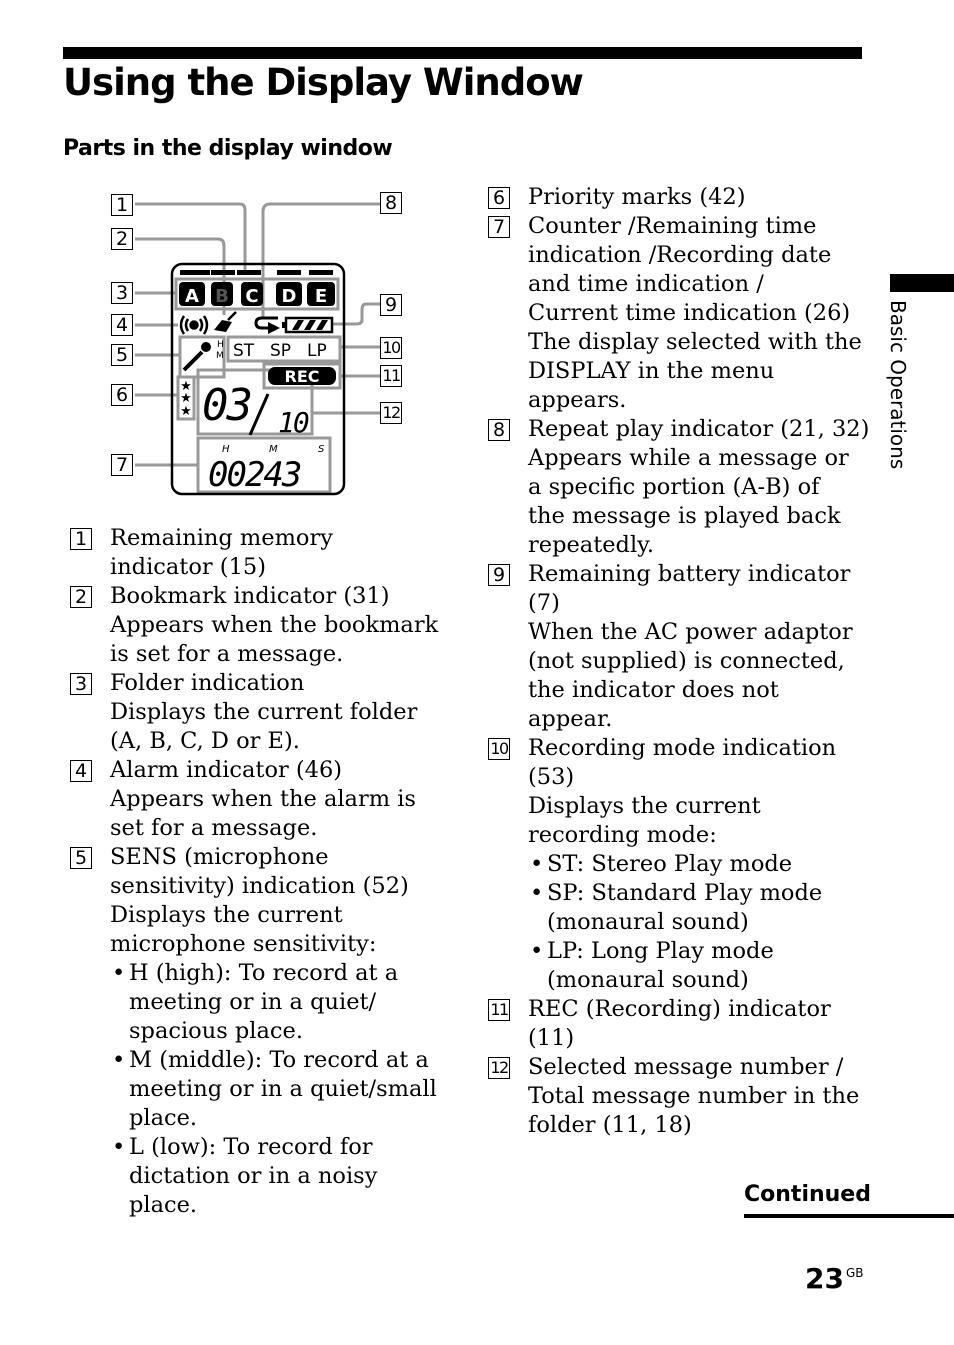  Describe the element at coordinates (273, 449) in the screenshot. I see `time-label-m: M` at that location.